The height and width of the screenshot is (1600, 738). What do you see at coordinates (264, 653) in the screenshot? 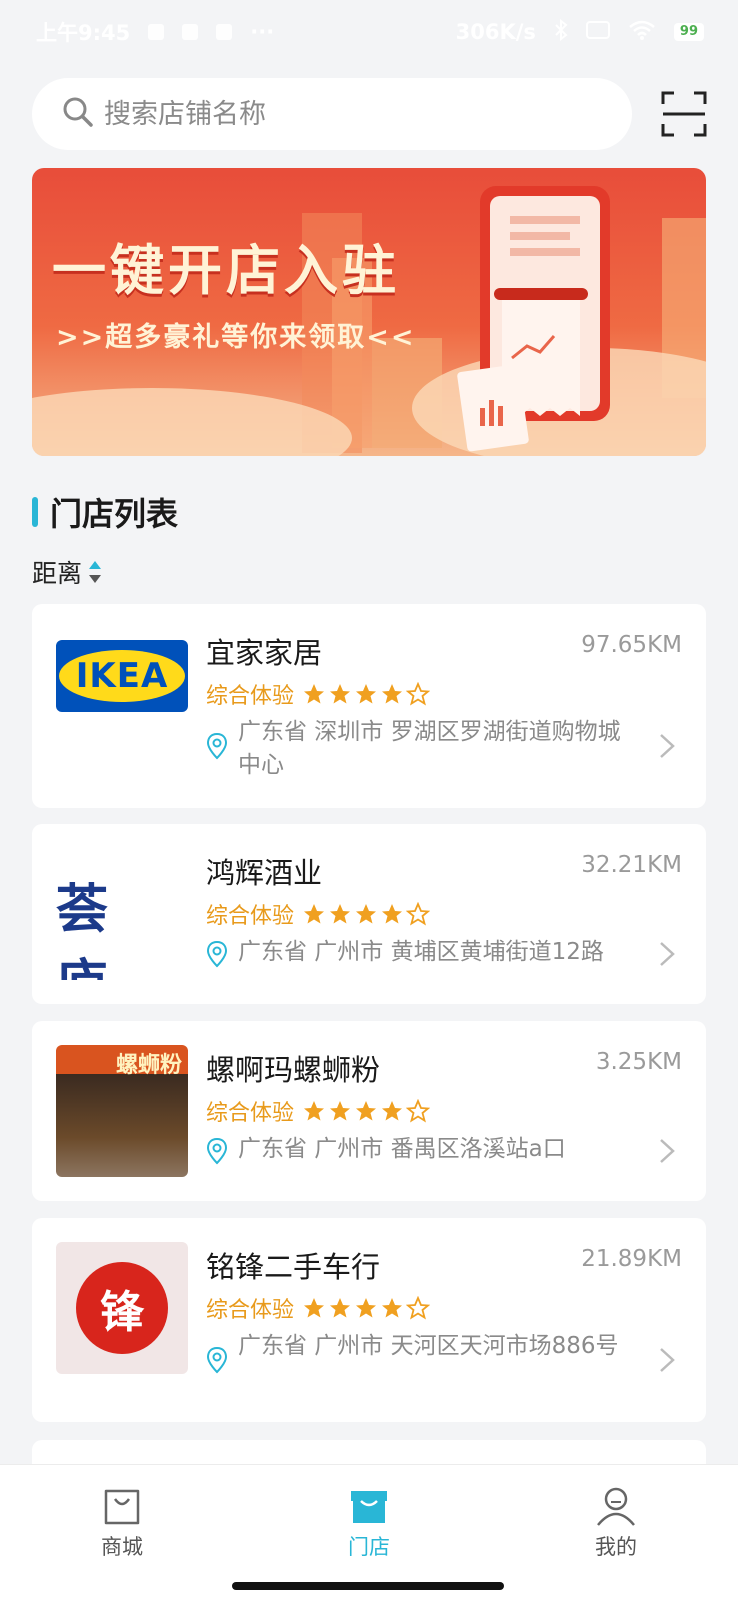
I see `store-name: 宜家家居` at bounding box center [264, 653].